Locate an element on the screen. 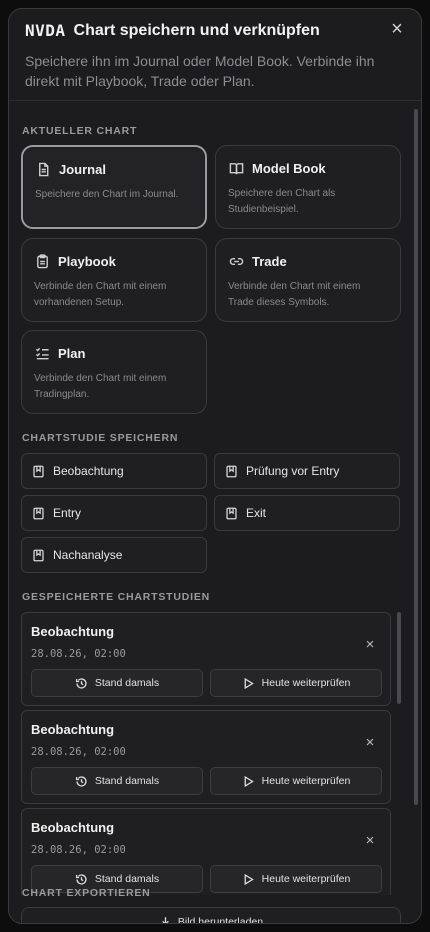 The height and width of the screenshot is (932, 430). card-title: Journal is located at coordinates (82, 169).